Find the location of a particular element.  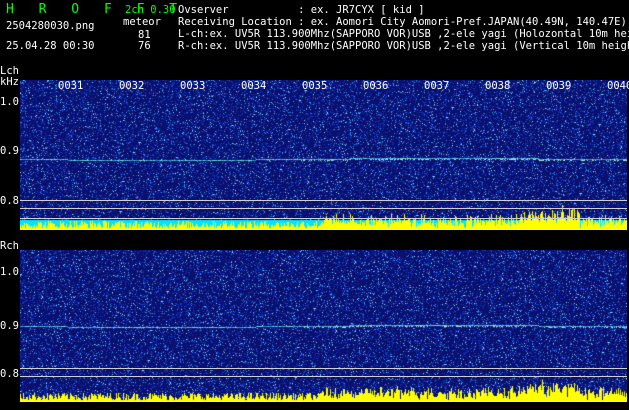

meteor-count-r: 76 is located at coordinates (144, 46).